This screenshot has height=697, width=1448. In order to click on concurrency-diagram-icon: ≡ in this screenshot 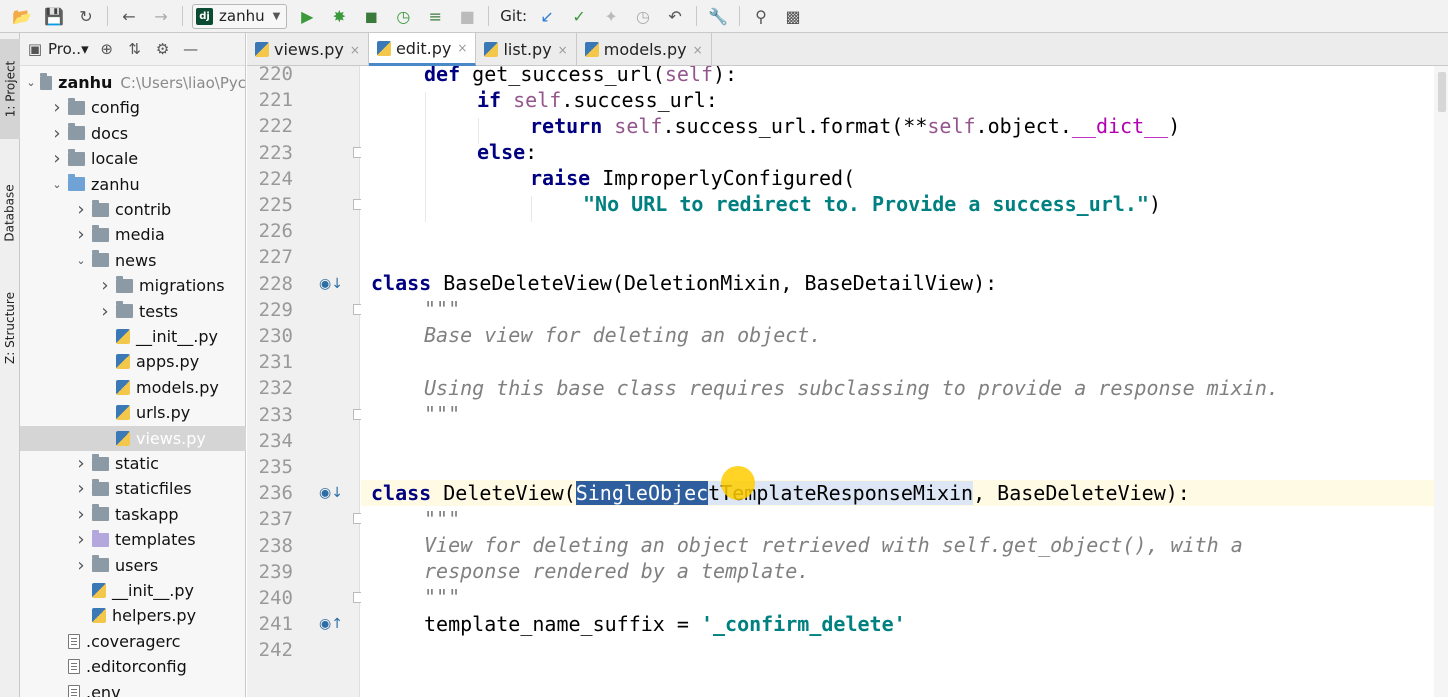, I will do `click(435, 16)`.